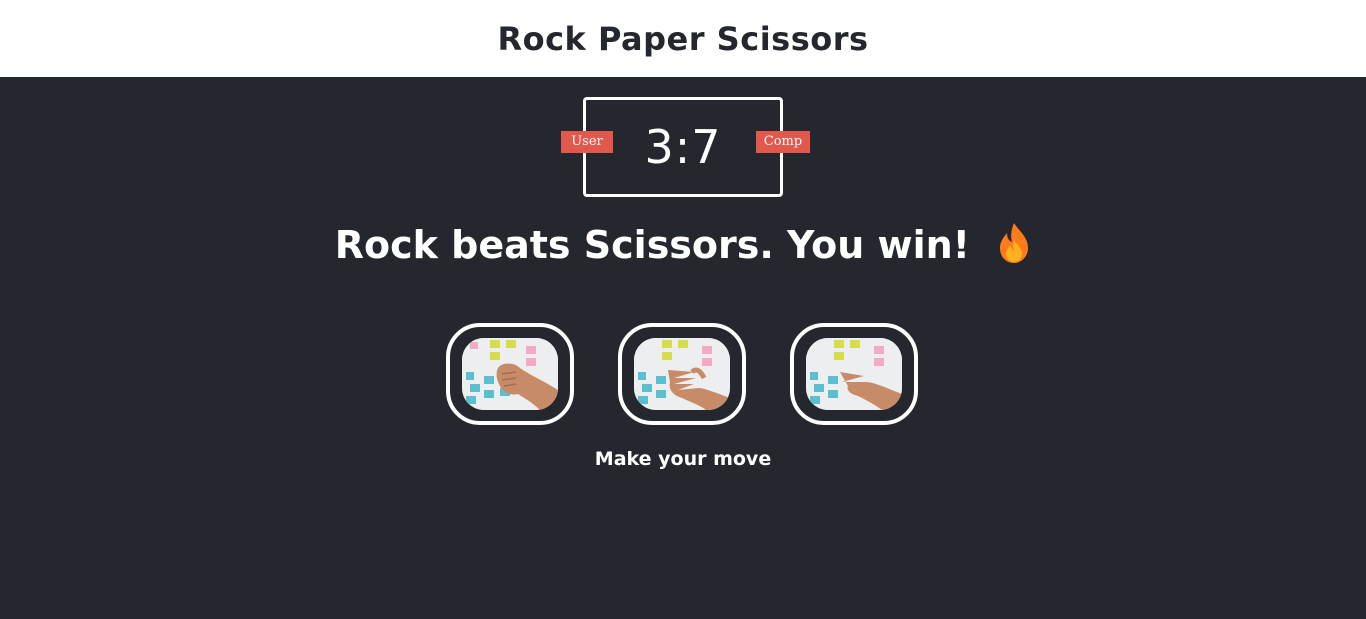 This screenshot has width=1366, height=619. I want to click on scissors-choice-button, so click(854, 374).